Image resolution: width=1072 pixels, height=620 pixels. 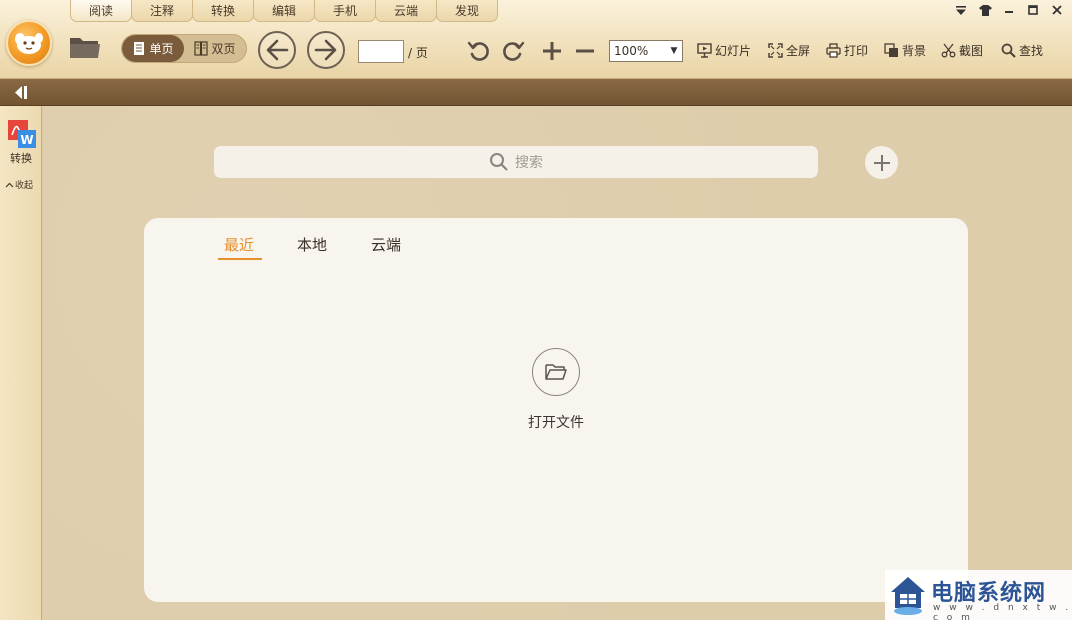 I want to click on tab-read: 阅读, so click(x=101, y=11).